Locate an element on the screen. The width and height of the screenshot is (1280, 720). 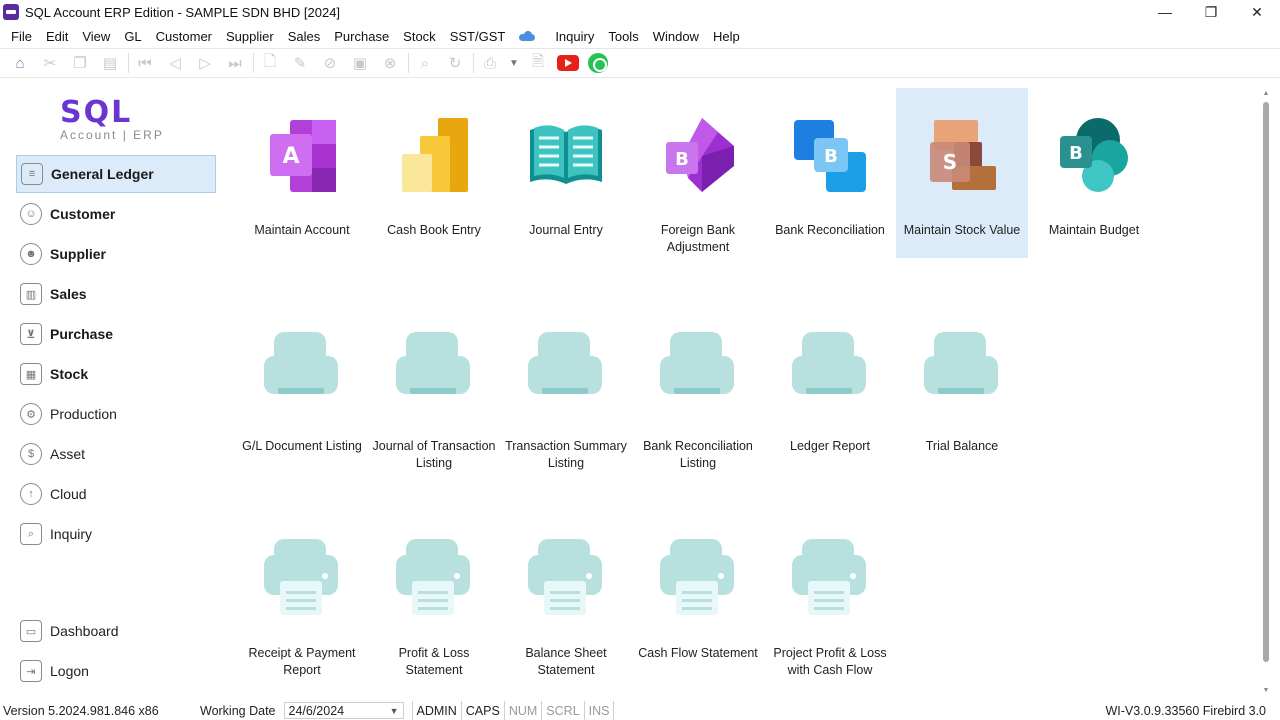
sidebar-item-inquiry: ⌕ Inquiry is located at coordinates (116, 534).